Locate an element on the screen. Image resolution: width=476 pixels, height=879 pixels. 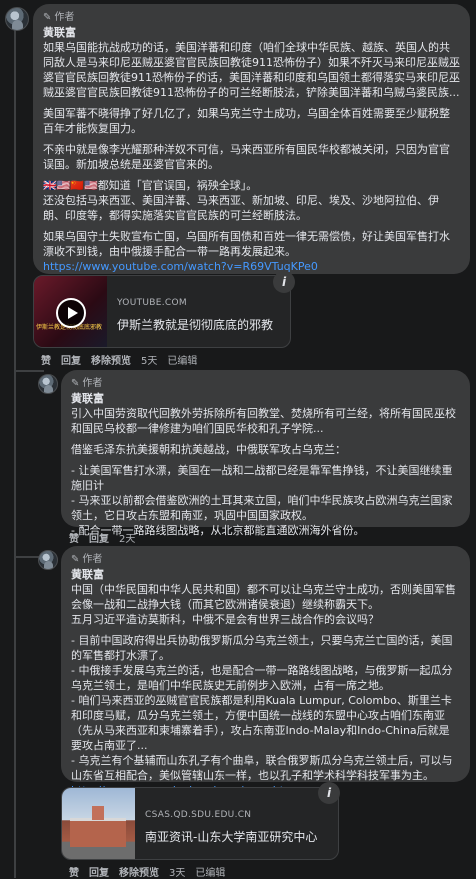
comment-actions: 赞 回复 移除预览 5天 已编辑 is located at coordinates (119, 359).